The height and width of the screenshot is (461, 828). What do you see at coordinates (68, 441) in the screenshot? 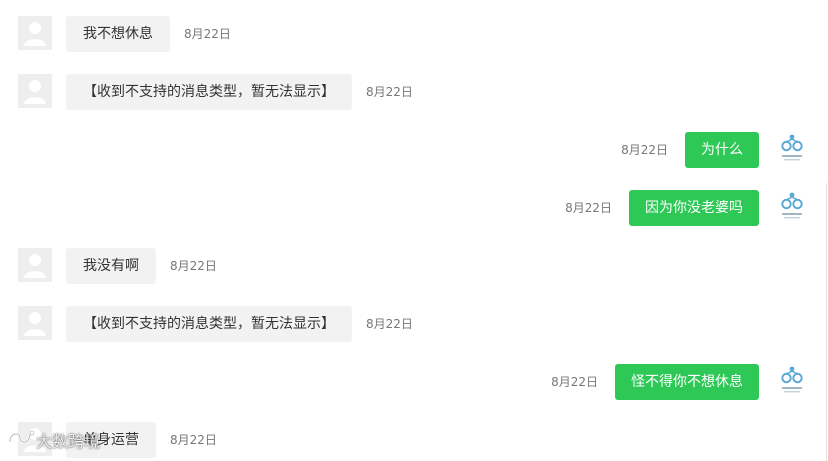
I see `watermark-text: 大数跨境` at bounding box center [68, 441].